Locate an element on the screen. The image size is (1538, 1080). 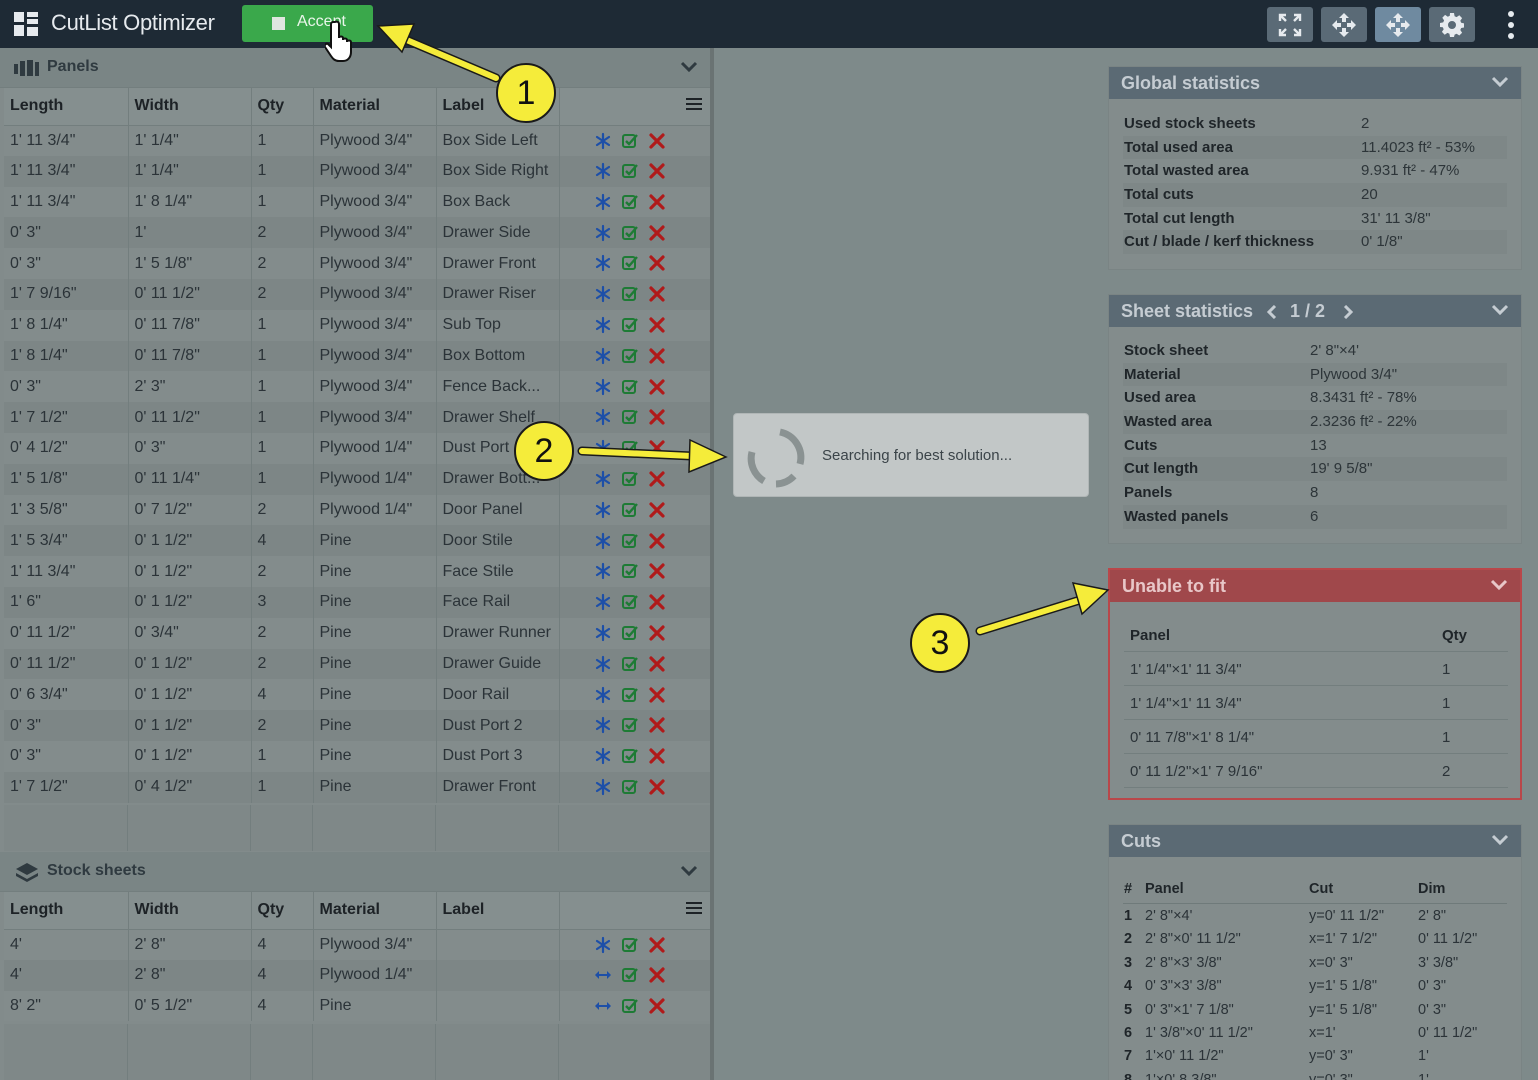
hand-pointer-icon is located at coordinates (338, 41).